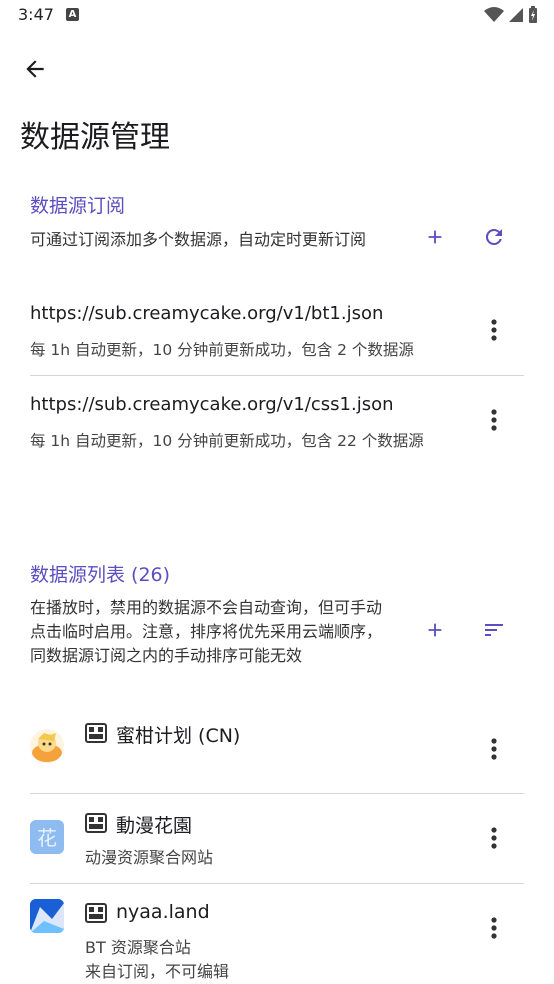 Image resolution: width=554 pixels, height=984 pixels. I want to click on refresh-icon, so click(493, 236).